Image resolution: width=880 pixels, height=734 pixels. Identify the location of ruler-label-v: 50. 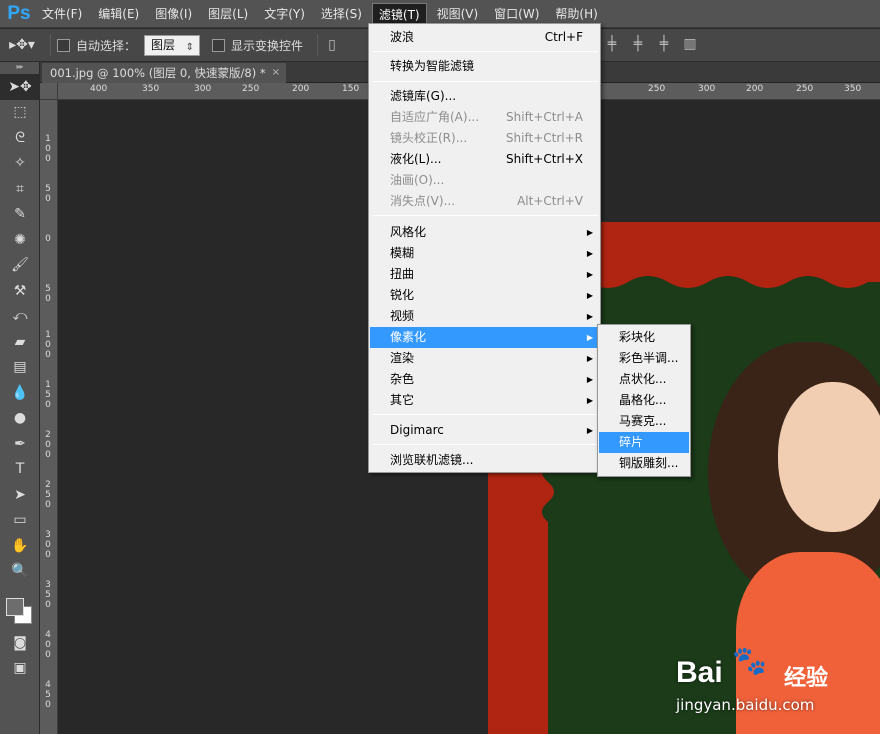
(48, 194).